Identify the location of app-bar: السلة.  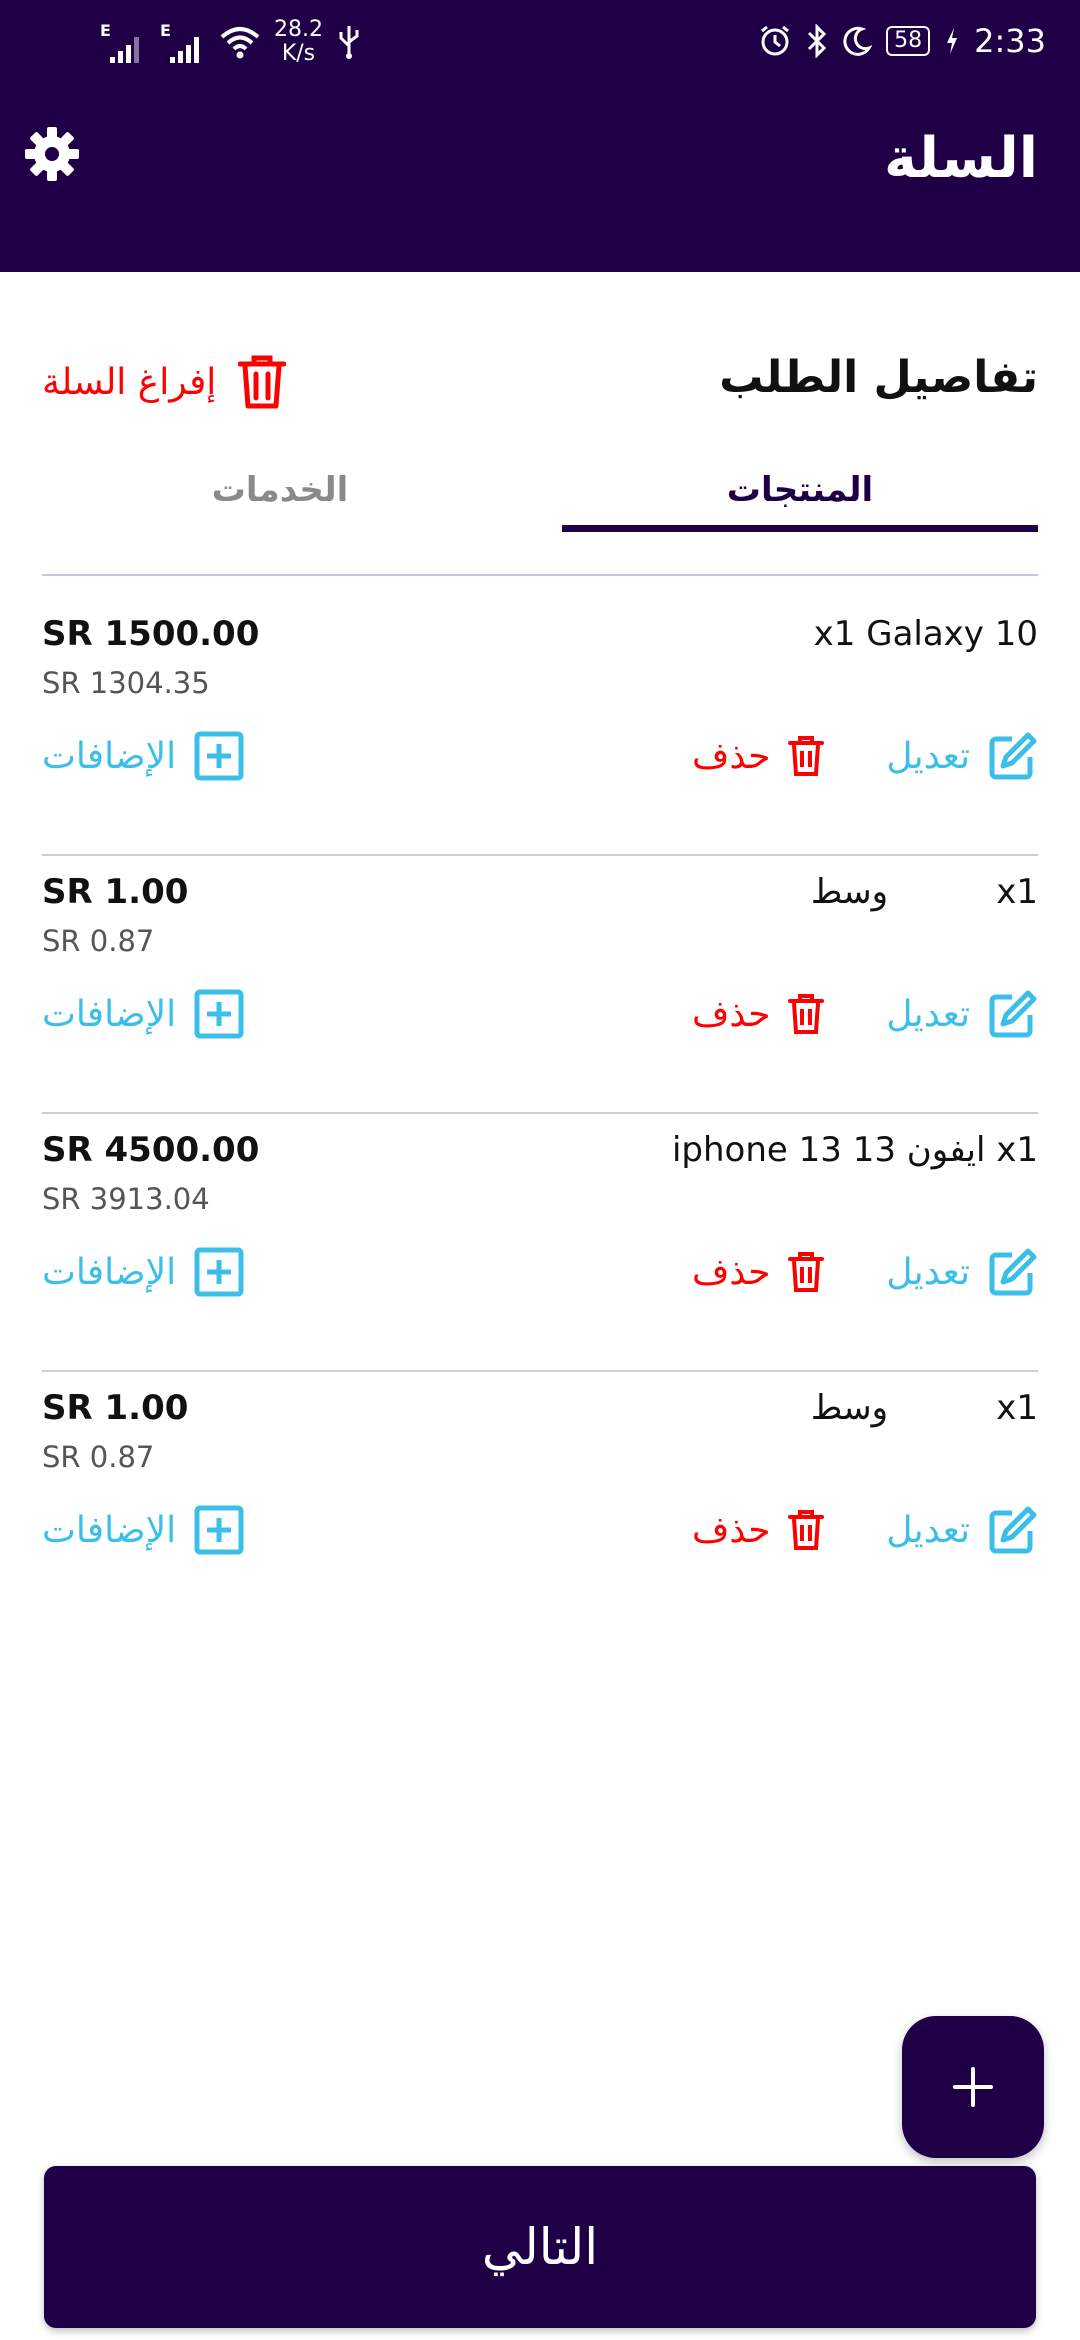
(540, 179).